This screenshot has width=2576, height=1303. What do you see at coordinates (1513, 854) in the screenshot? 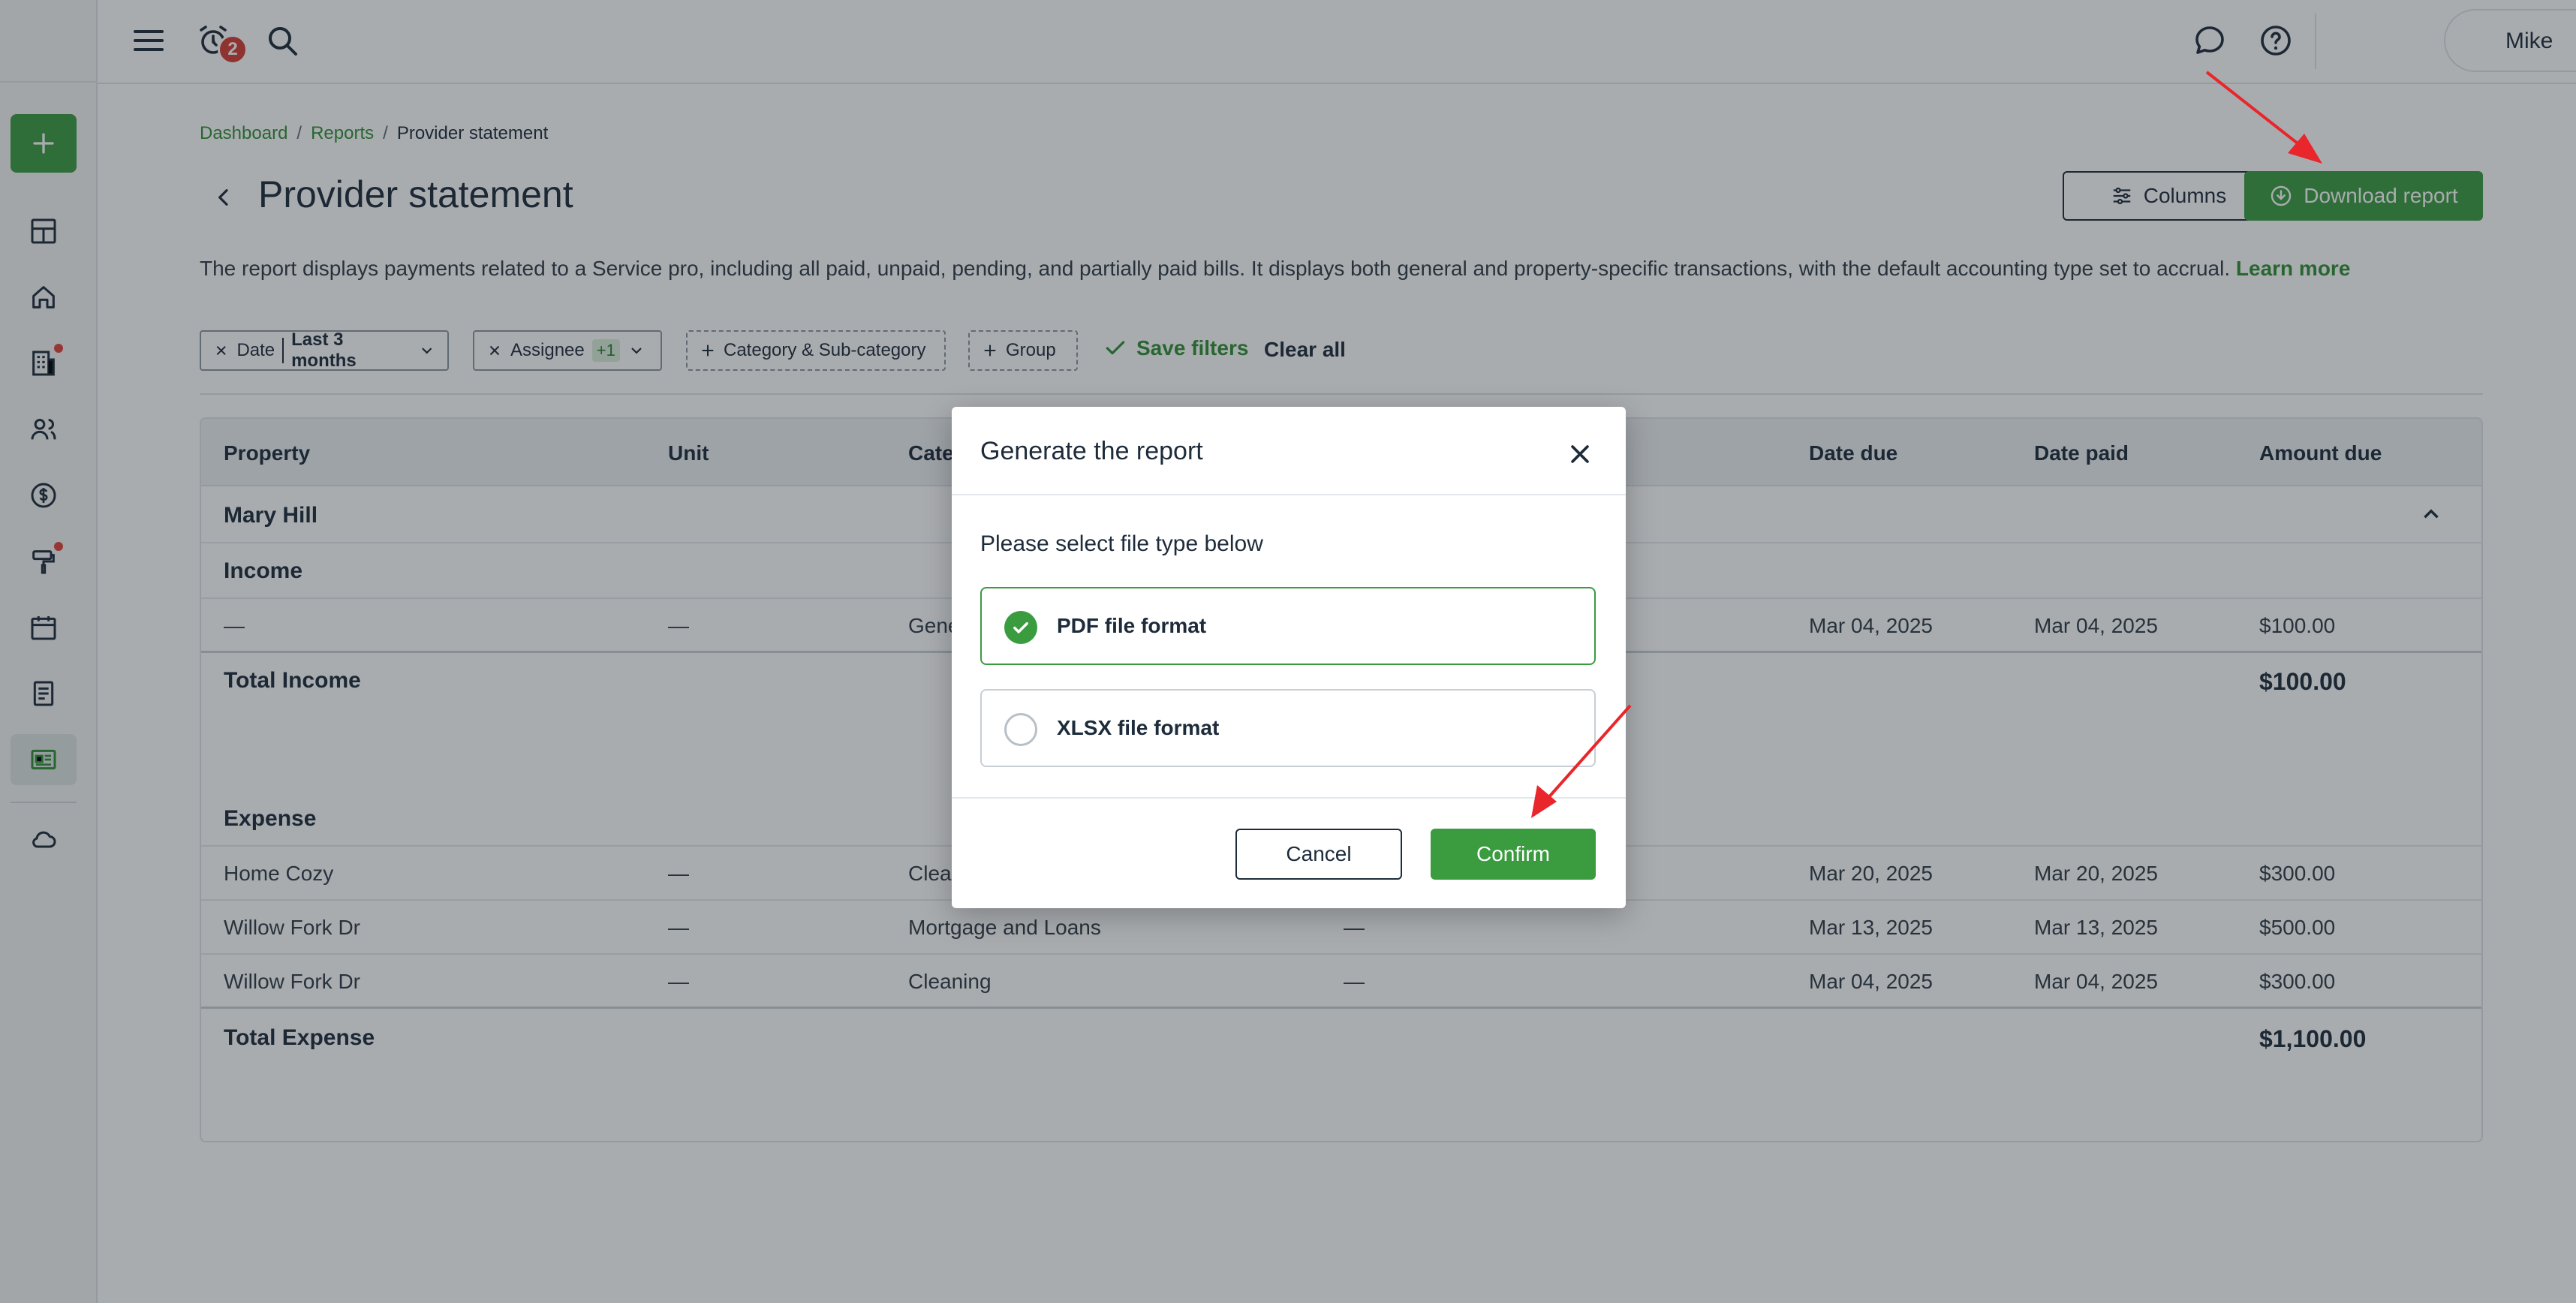
I see `confirm-button: Confirm` at bounding box center [1513, 854].